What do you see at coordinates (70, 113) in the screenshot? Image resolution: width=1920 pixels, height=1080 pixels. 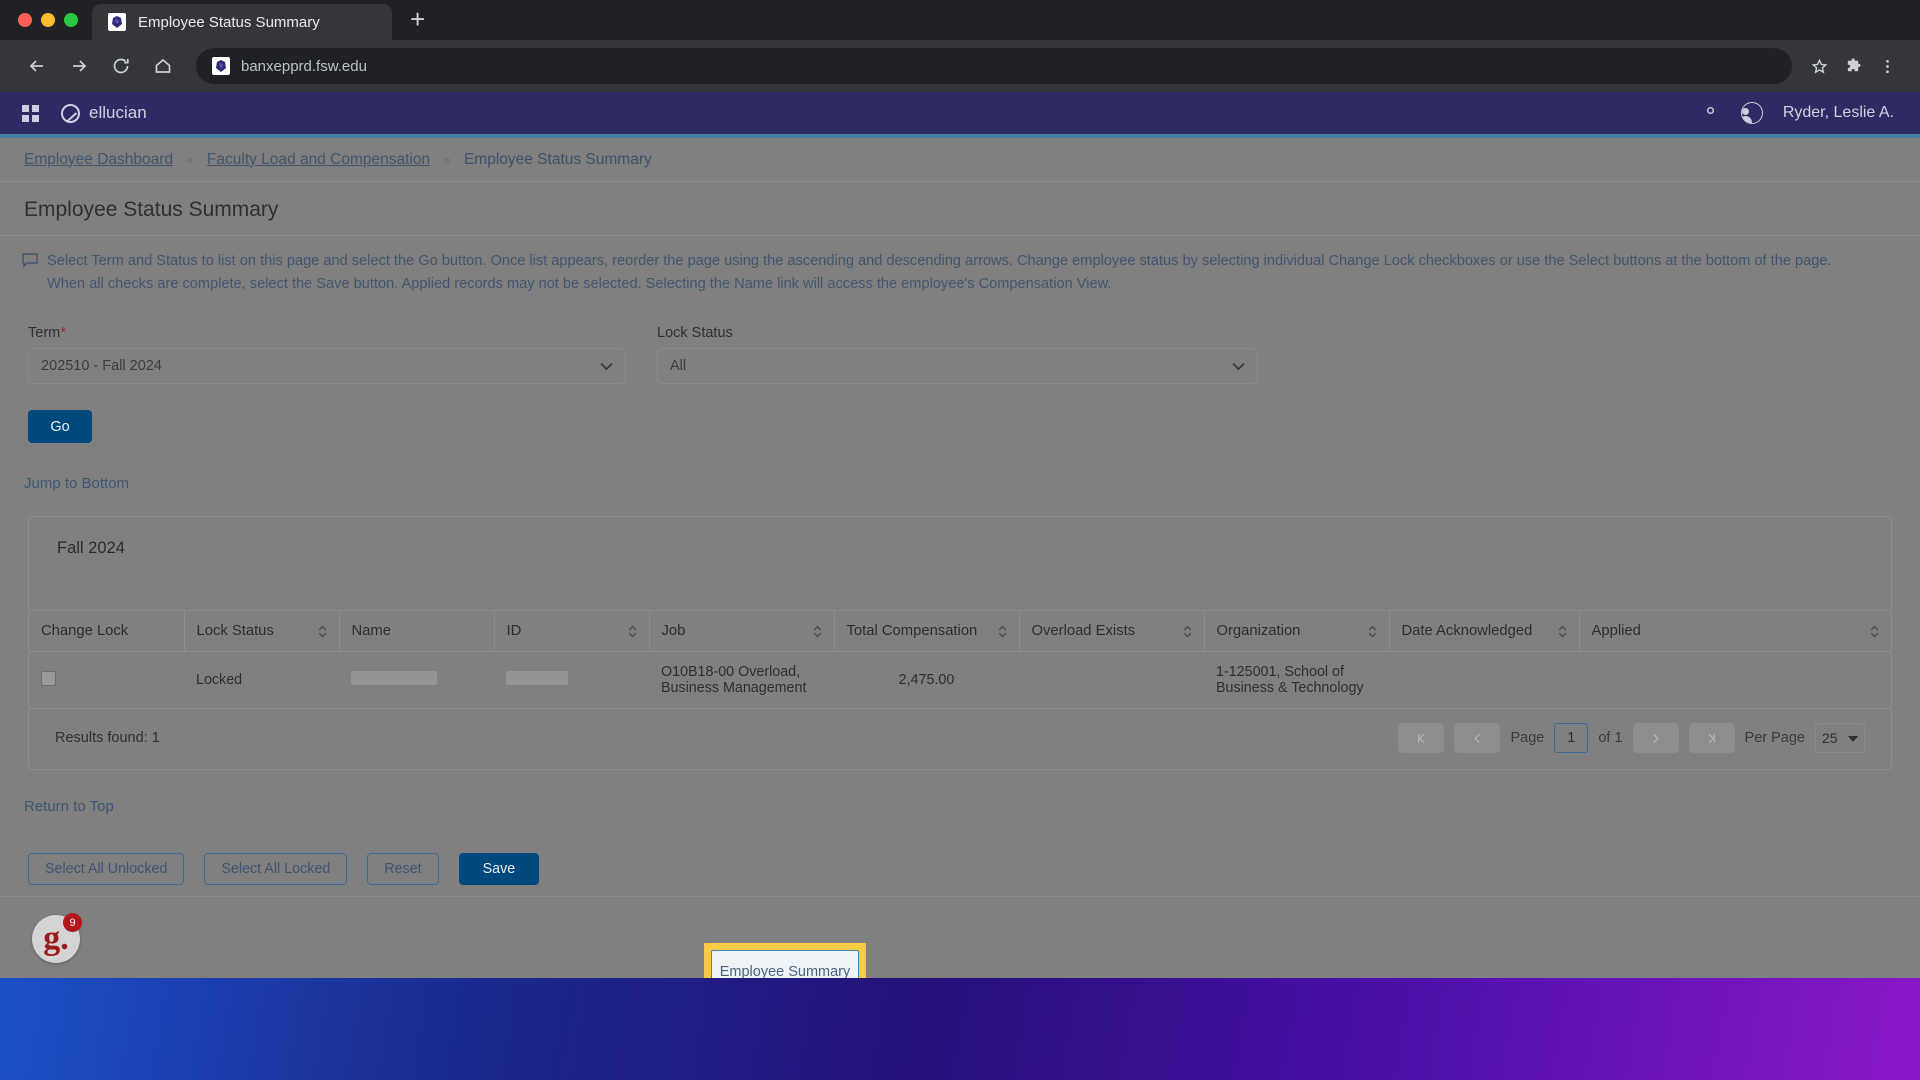 I see `ellucian-logo-icon` at bounding box center [70, 113].